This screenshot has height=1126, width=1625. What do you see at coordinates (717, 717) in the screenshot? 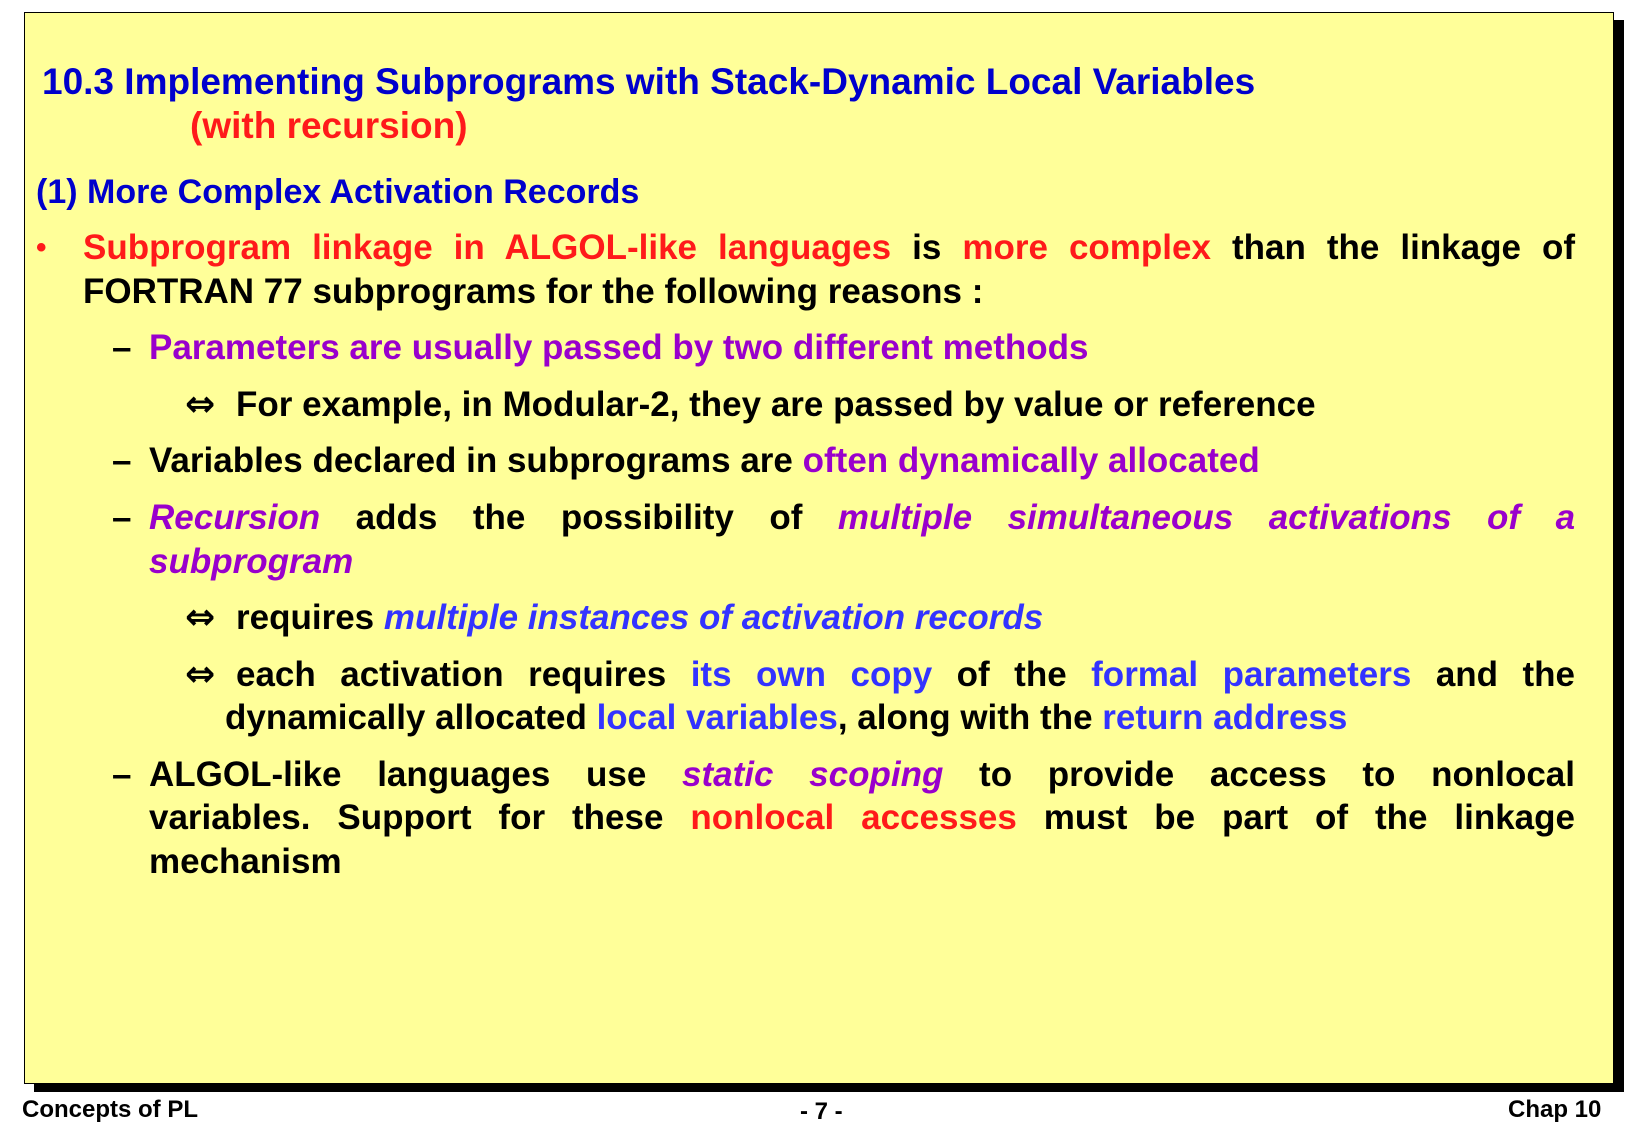
I see `sub2-local-variables: local variables` at bounding box center [717, 717].